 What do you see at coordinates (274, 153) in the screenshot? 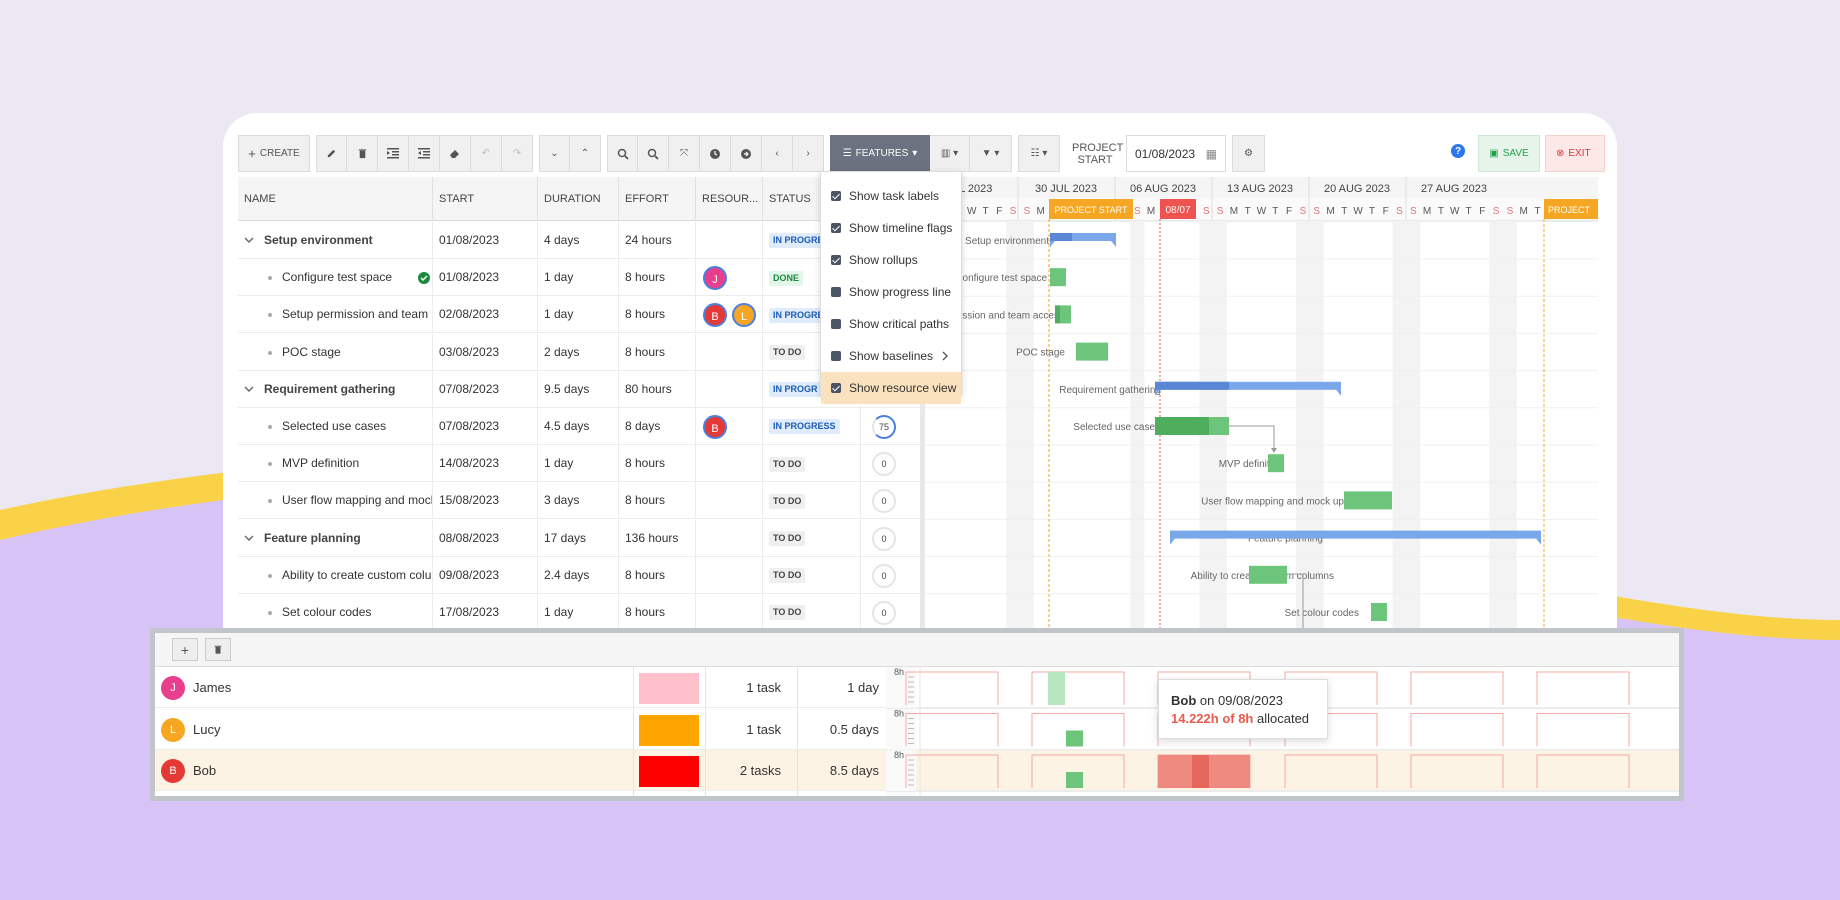
I see `create-button: + CREATE` at bounding box center [274, 153].